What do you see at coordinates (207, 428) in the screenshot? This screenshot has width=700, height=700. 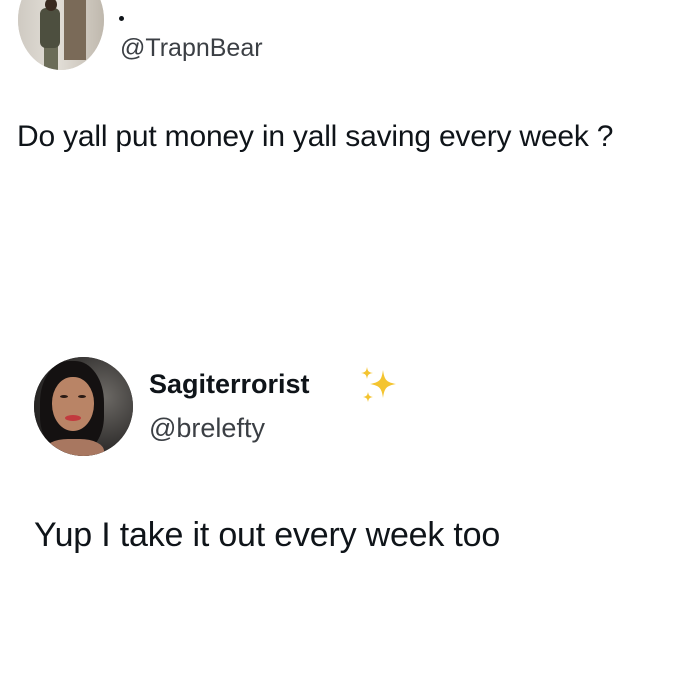 I see `reply-handle: @brelefty` at bounding box center [207, 428].